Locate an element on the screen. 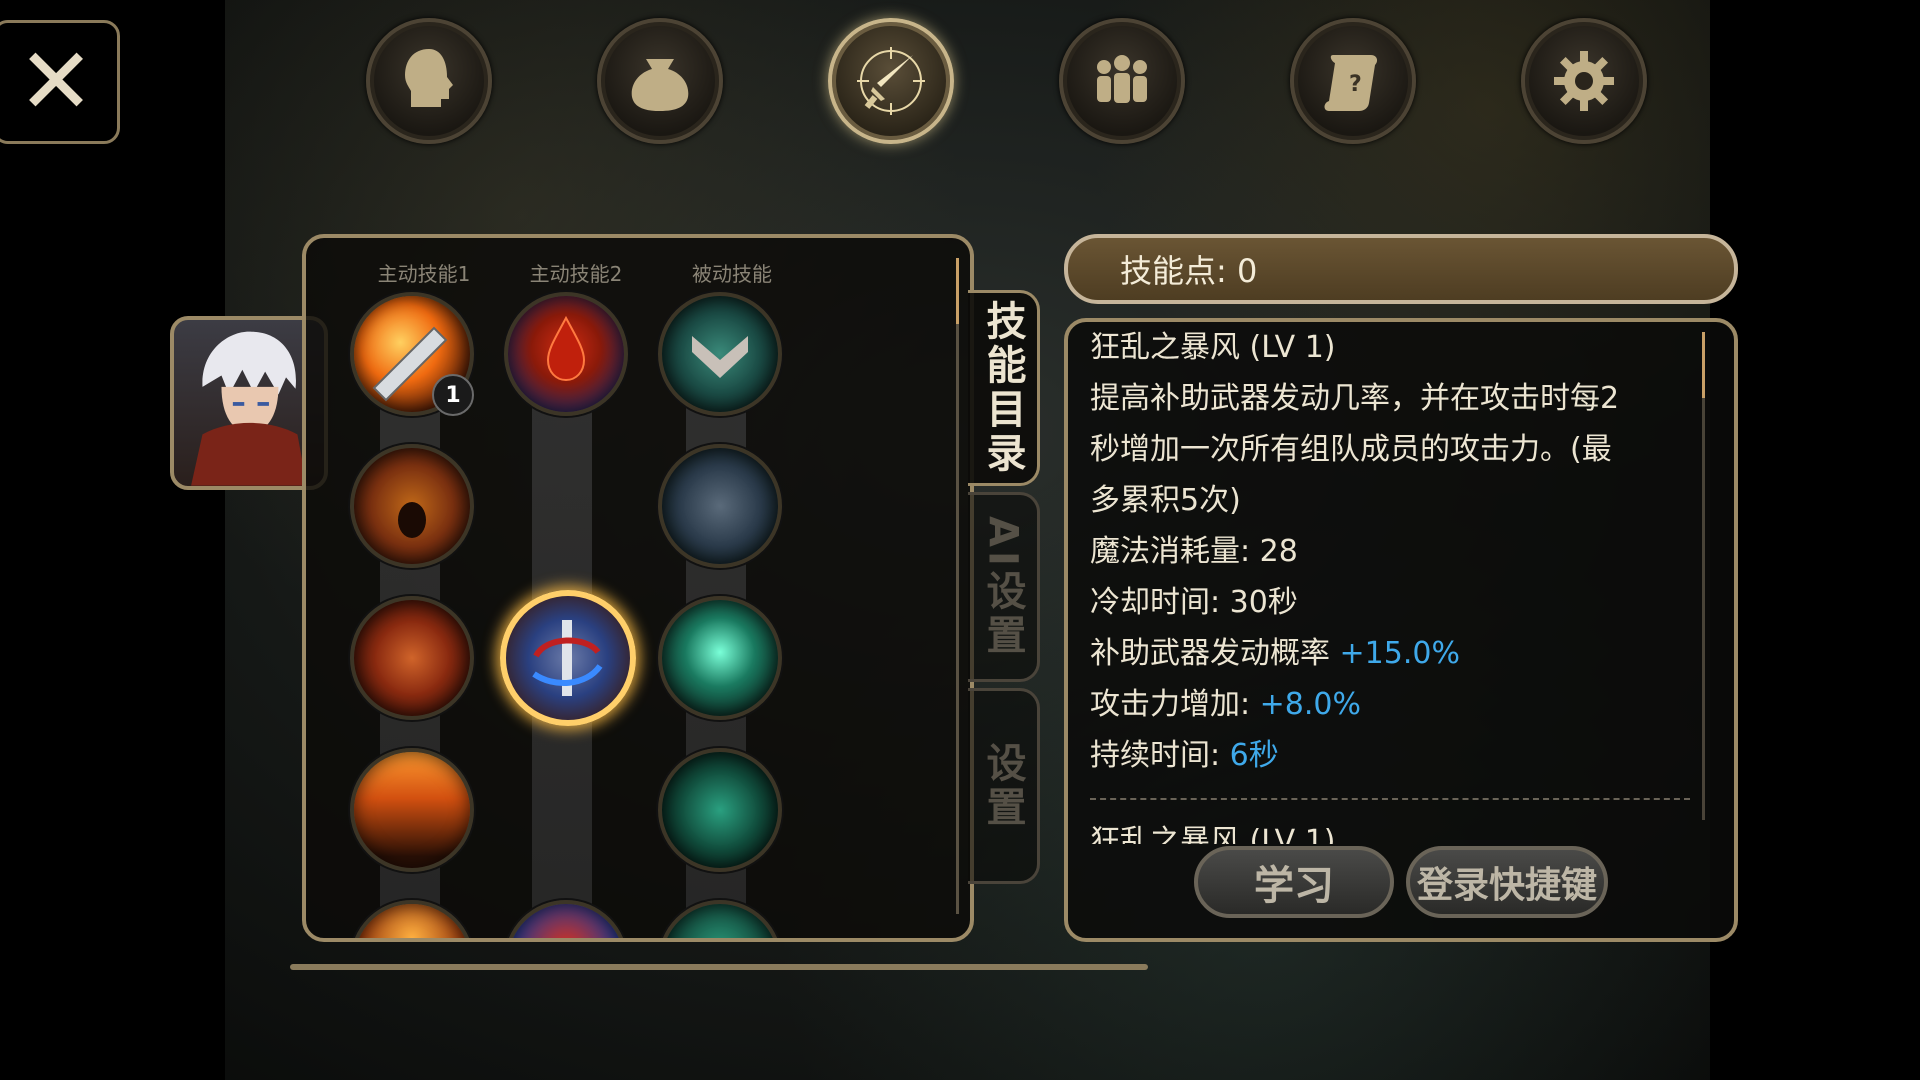 The width and height of the screenshot is (1920, 1080). stat-value: 6秒 is located at coordinates (1254, 755).